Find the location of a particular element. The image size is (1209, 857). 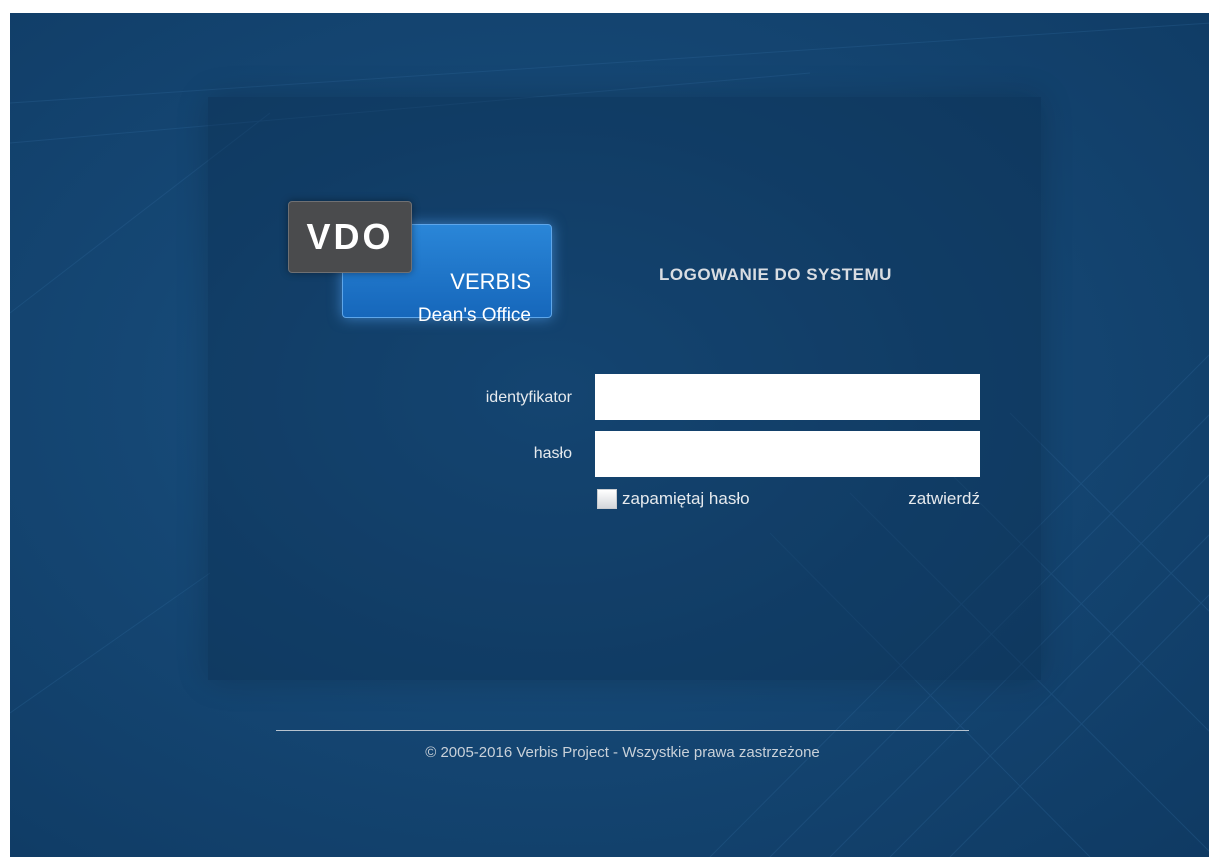

identifier-input is located at coordinates (787, 397).